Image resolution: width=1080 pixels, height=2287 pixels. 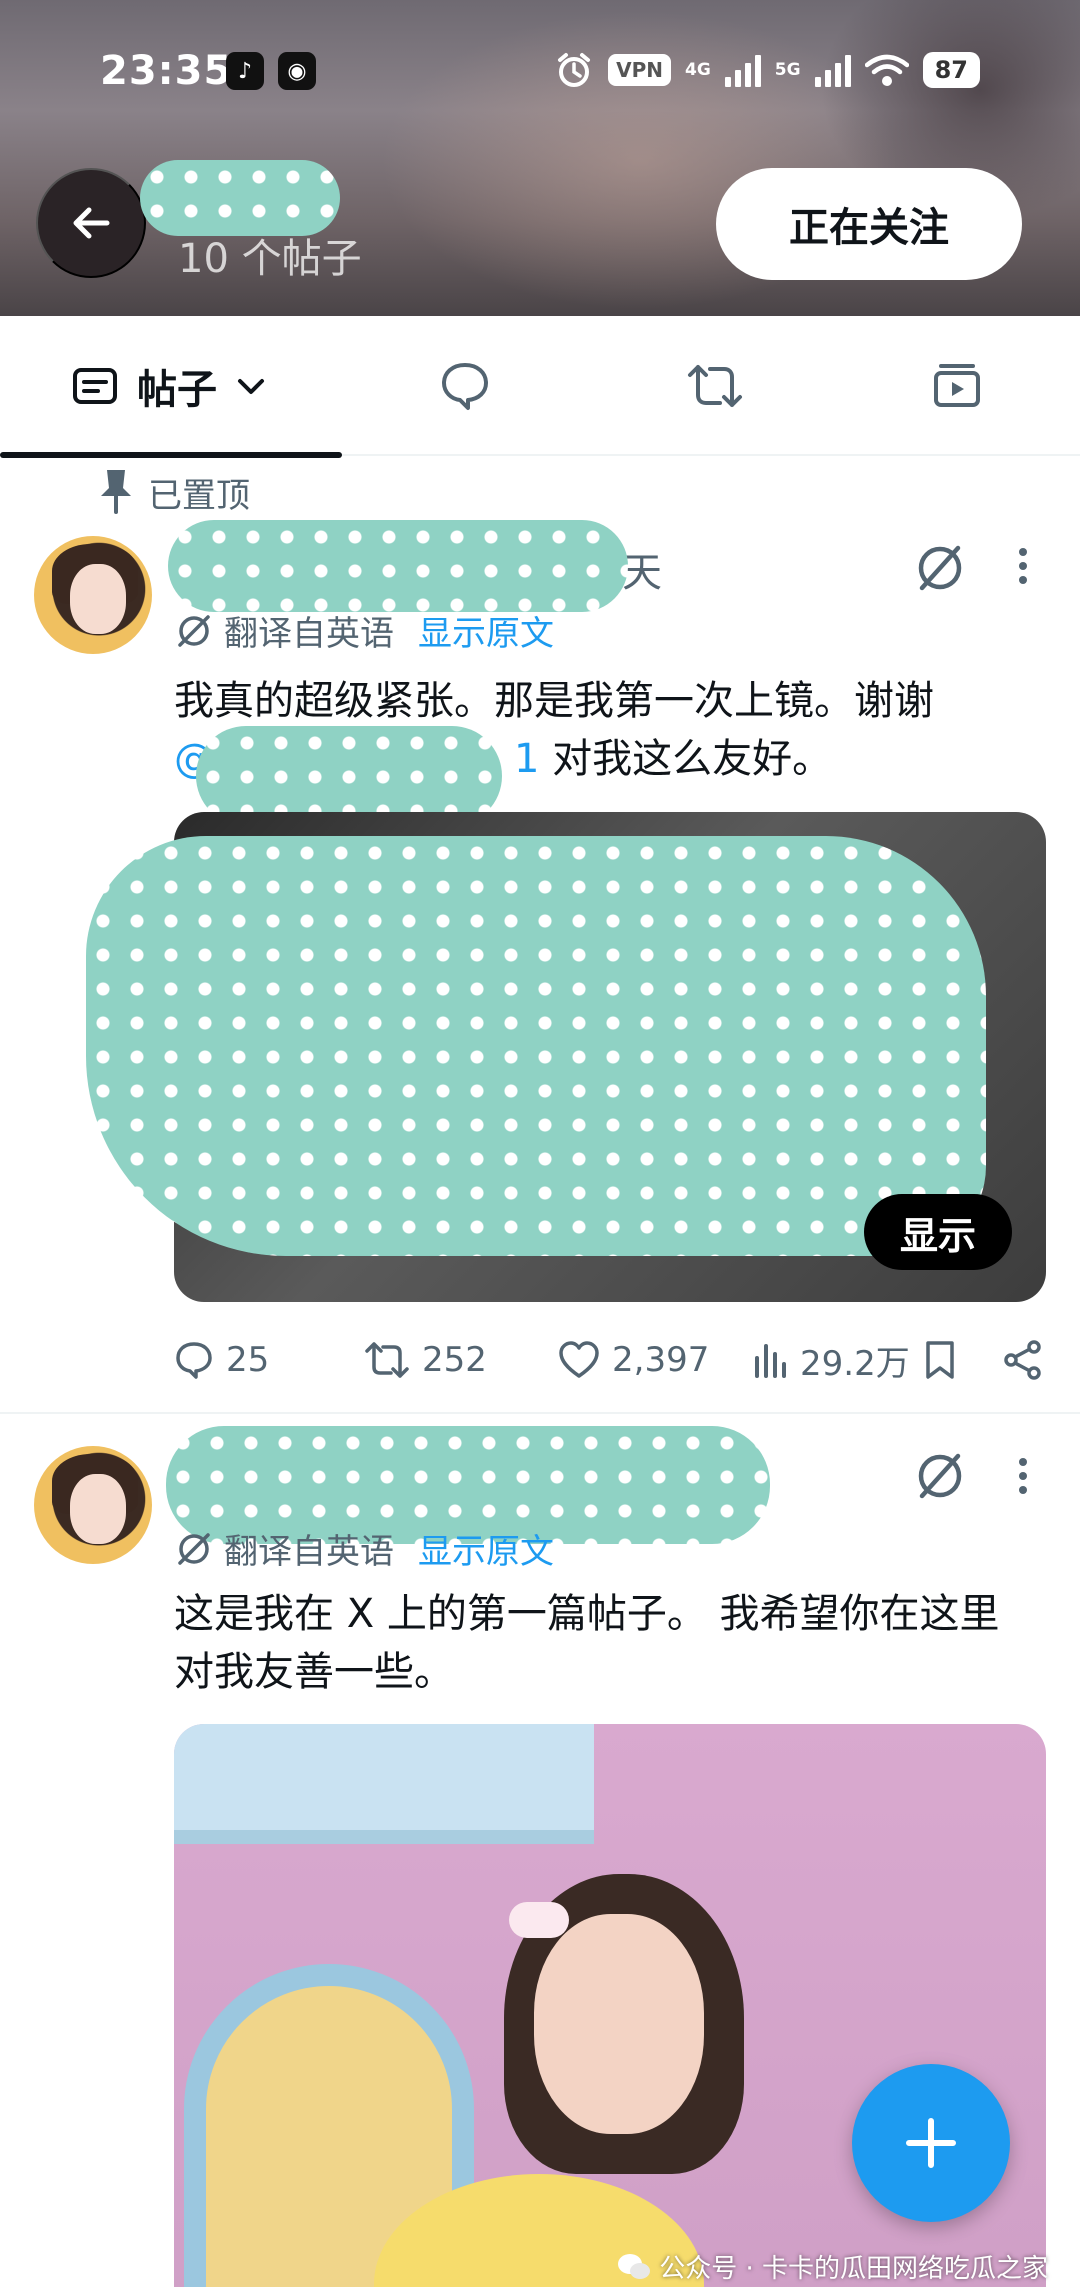 I want to click on reply-bubble-icon, so click(x=465, y=386).